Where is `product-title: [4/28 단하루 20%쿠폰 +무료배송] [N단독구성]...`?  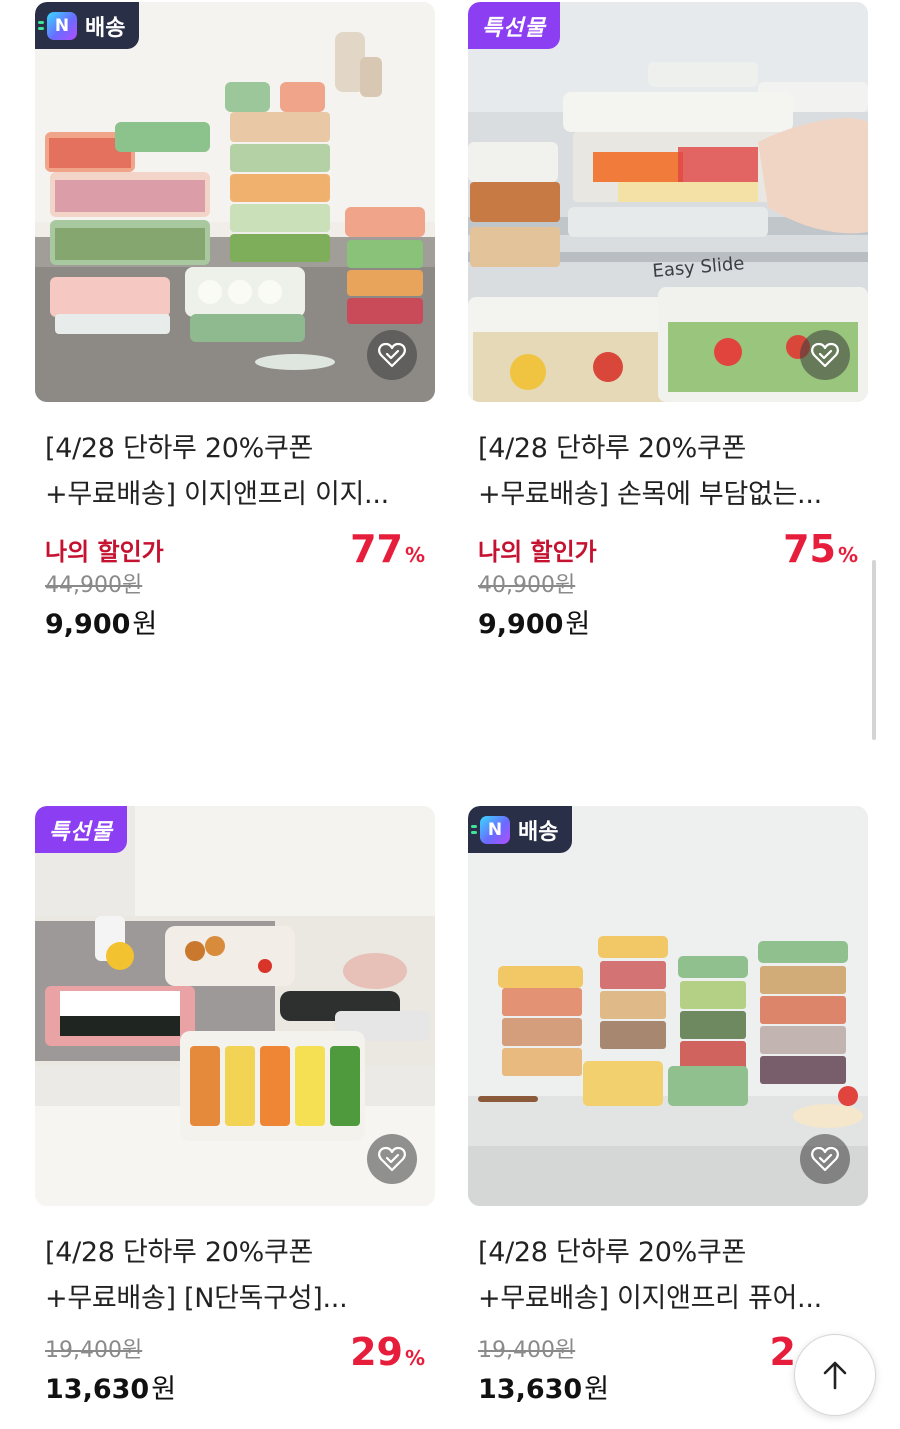 product-title: [4/28 단하루 20%쿠폰 +무료배송] [N단독구성]... is located at coordinates (235, 1276).